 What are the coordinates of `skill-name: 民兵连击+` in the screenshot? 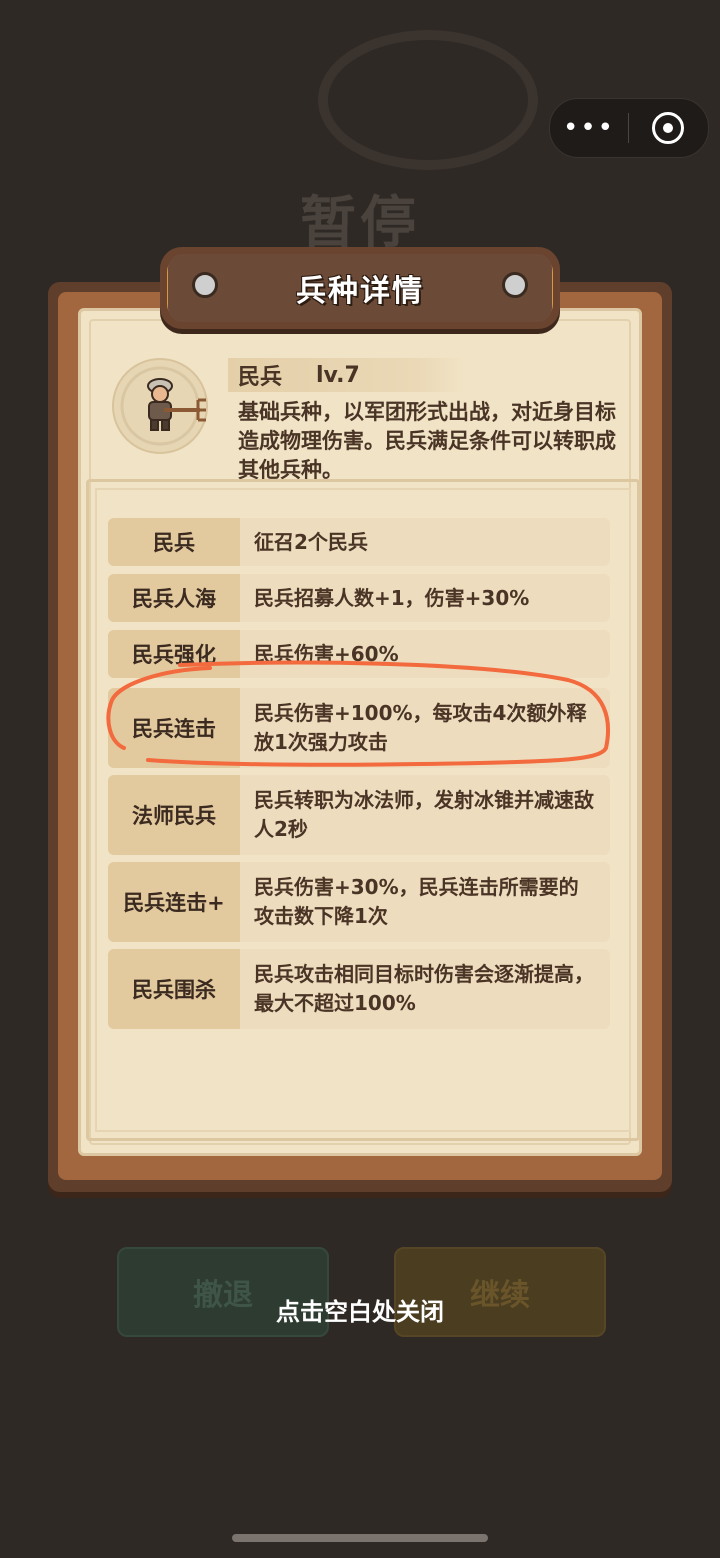 It's located at (174, 902).